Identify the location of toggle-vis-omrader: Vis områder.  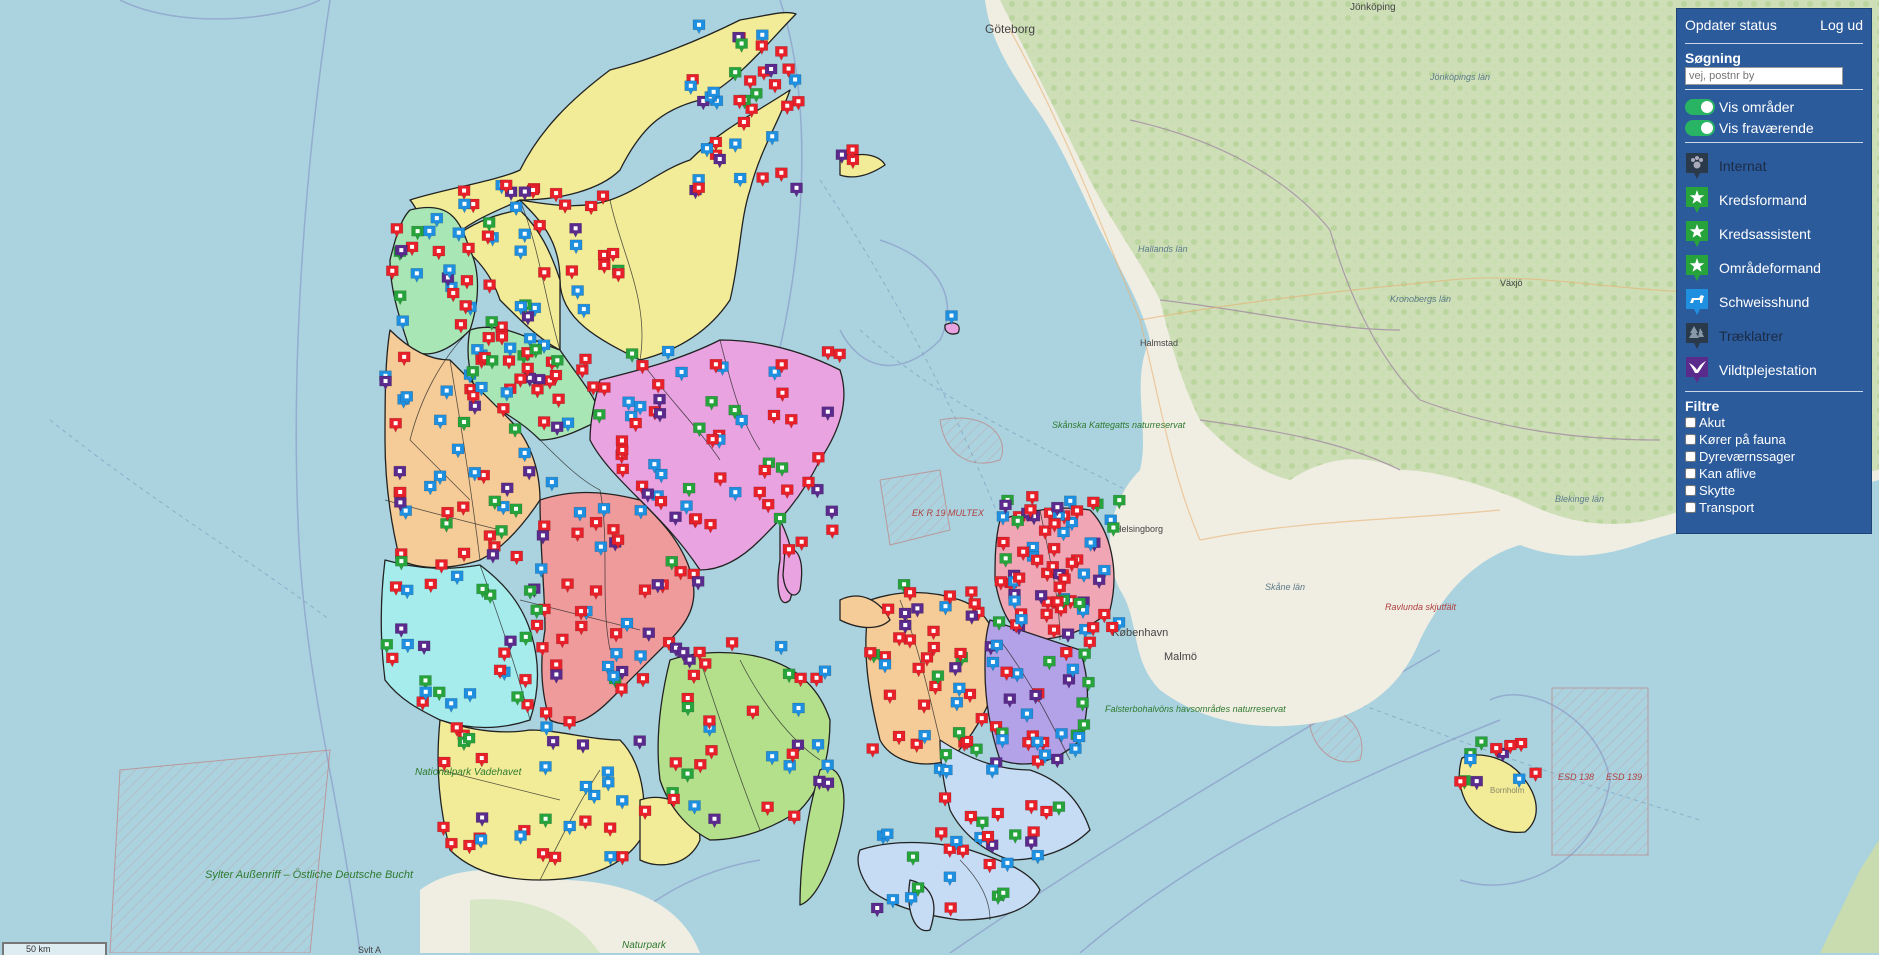
(1774, 106).